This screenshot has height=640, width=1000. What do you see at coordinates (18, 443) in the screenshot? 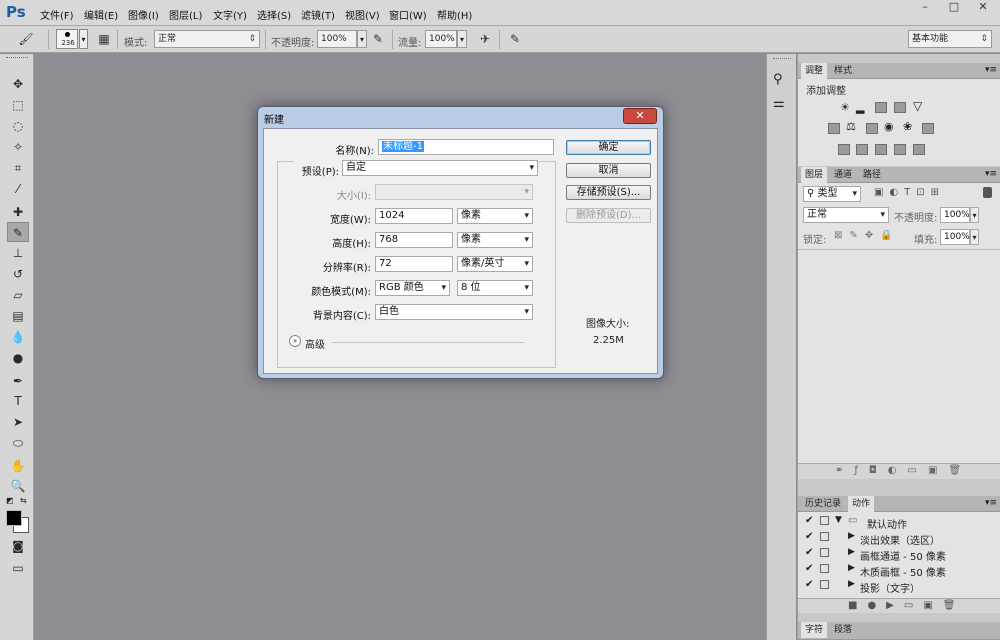
I see `shape-tool-icon: ⬭` at bounding box center [18, 443].